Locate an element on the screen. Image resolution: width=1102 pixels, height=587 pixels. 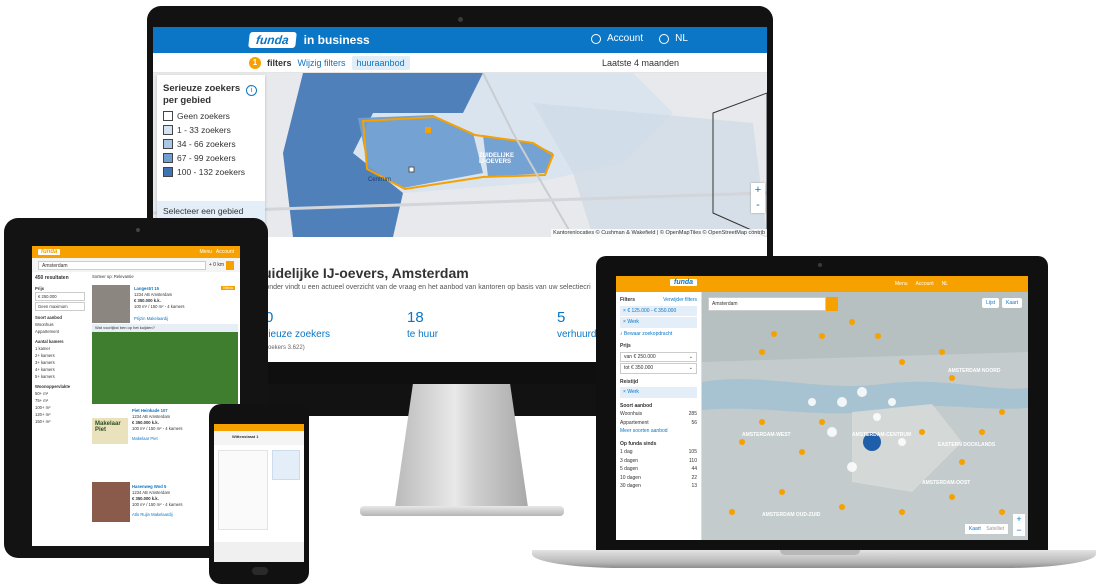
option-label: Appartement is located at coordinates (634, 422).